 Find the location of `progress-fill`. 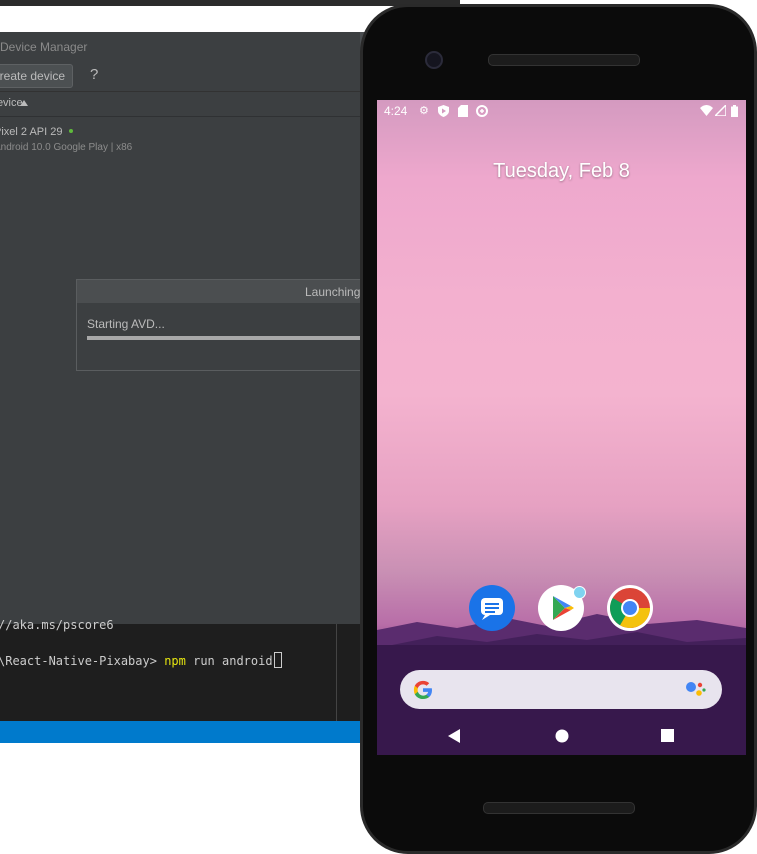

progress-fill is located at coordinates (232, 338).